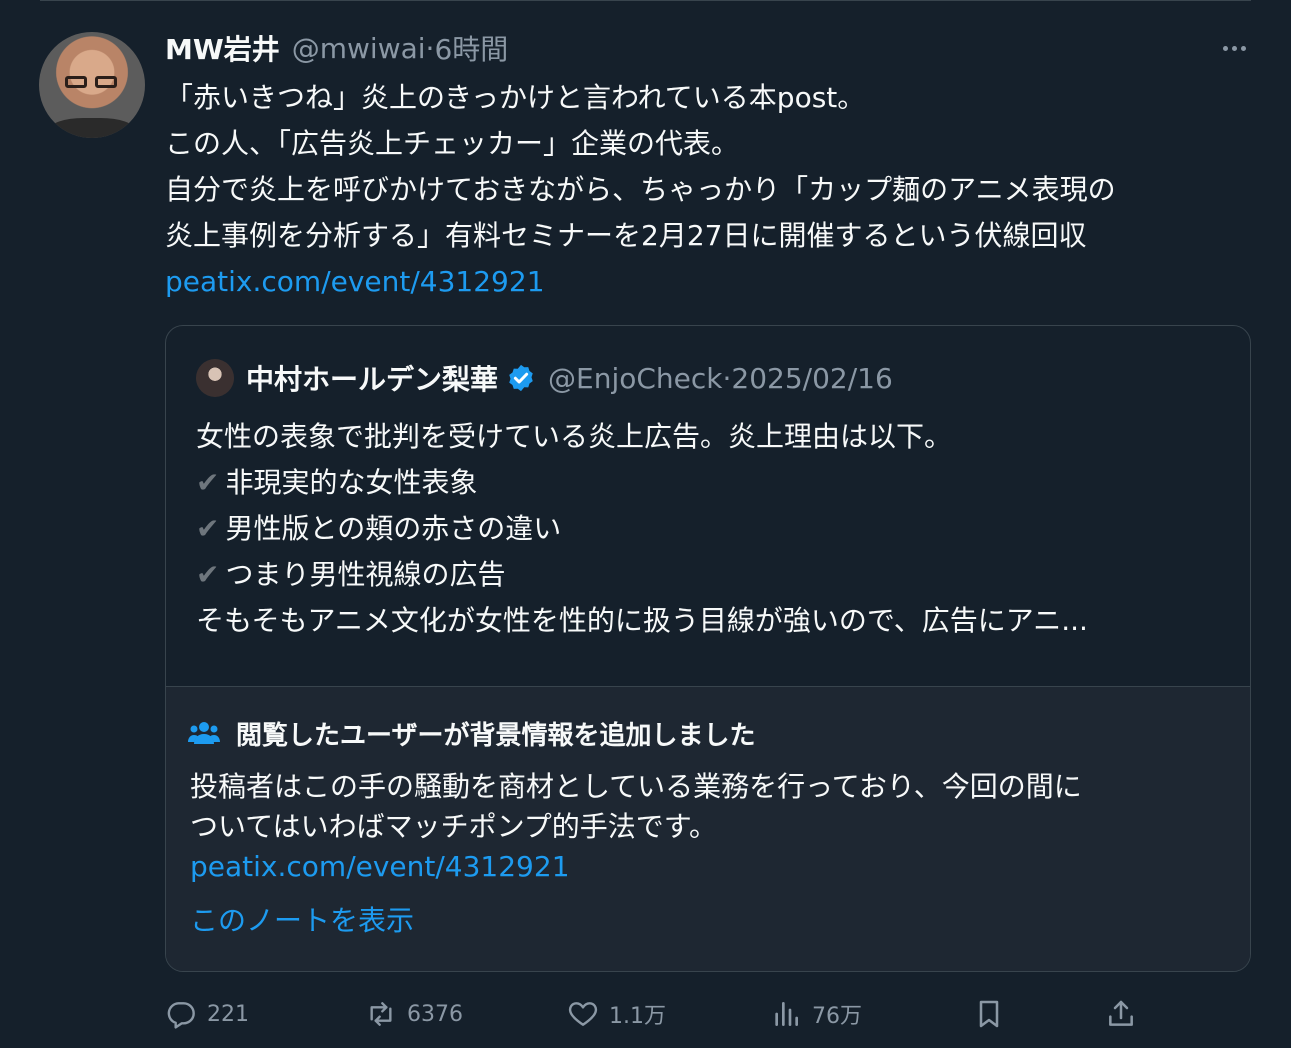 This screenshot has height=1048, width=1291. I want to click on note-title-text: 閲覧したユーザーが背景情報を追加しました, so click(496, 735).